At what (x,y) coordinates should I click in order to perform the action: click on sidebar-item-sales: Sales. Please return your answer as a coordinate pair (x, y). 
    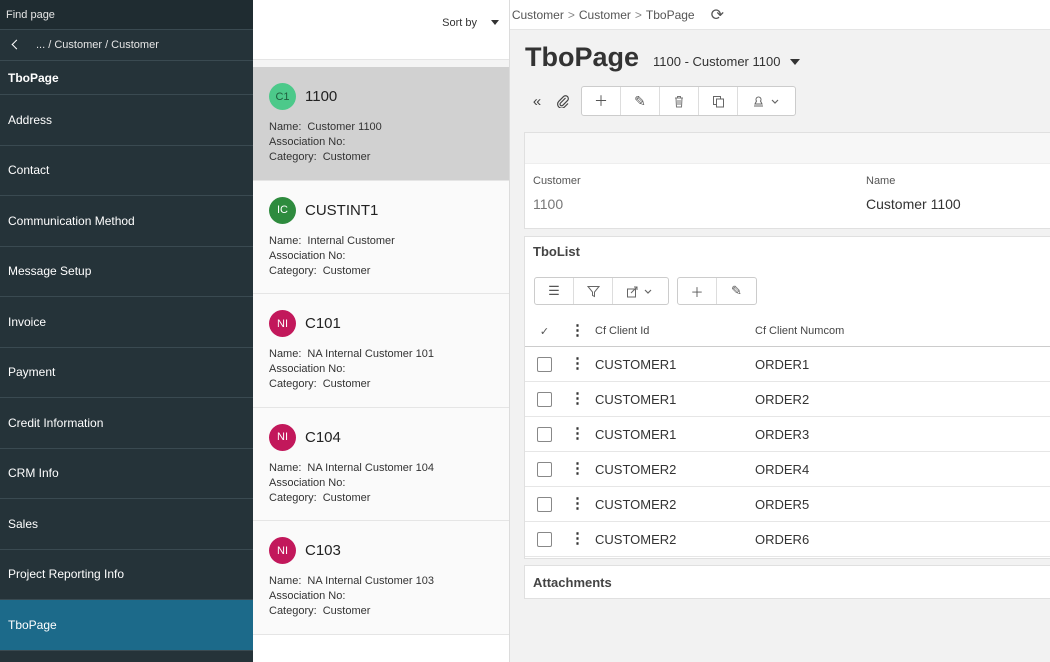
    Looking at the image, I should click on (126, 524).